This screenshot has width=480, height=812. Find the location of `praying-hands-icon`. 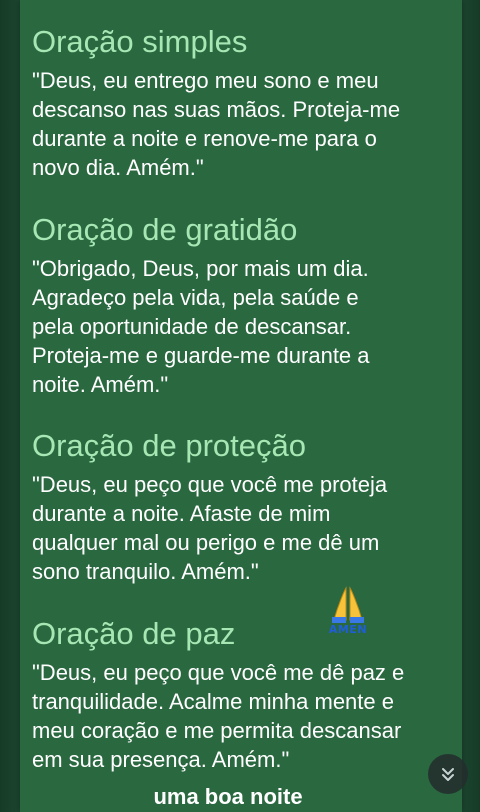

praying-hands-icon is located at coordinates (348, 604).